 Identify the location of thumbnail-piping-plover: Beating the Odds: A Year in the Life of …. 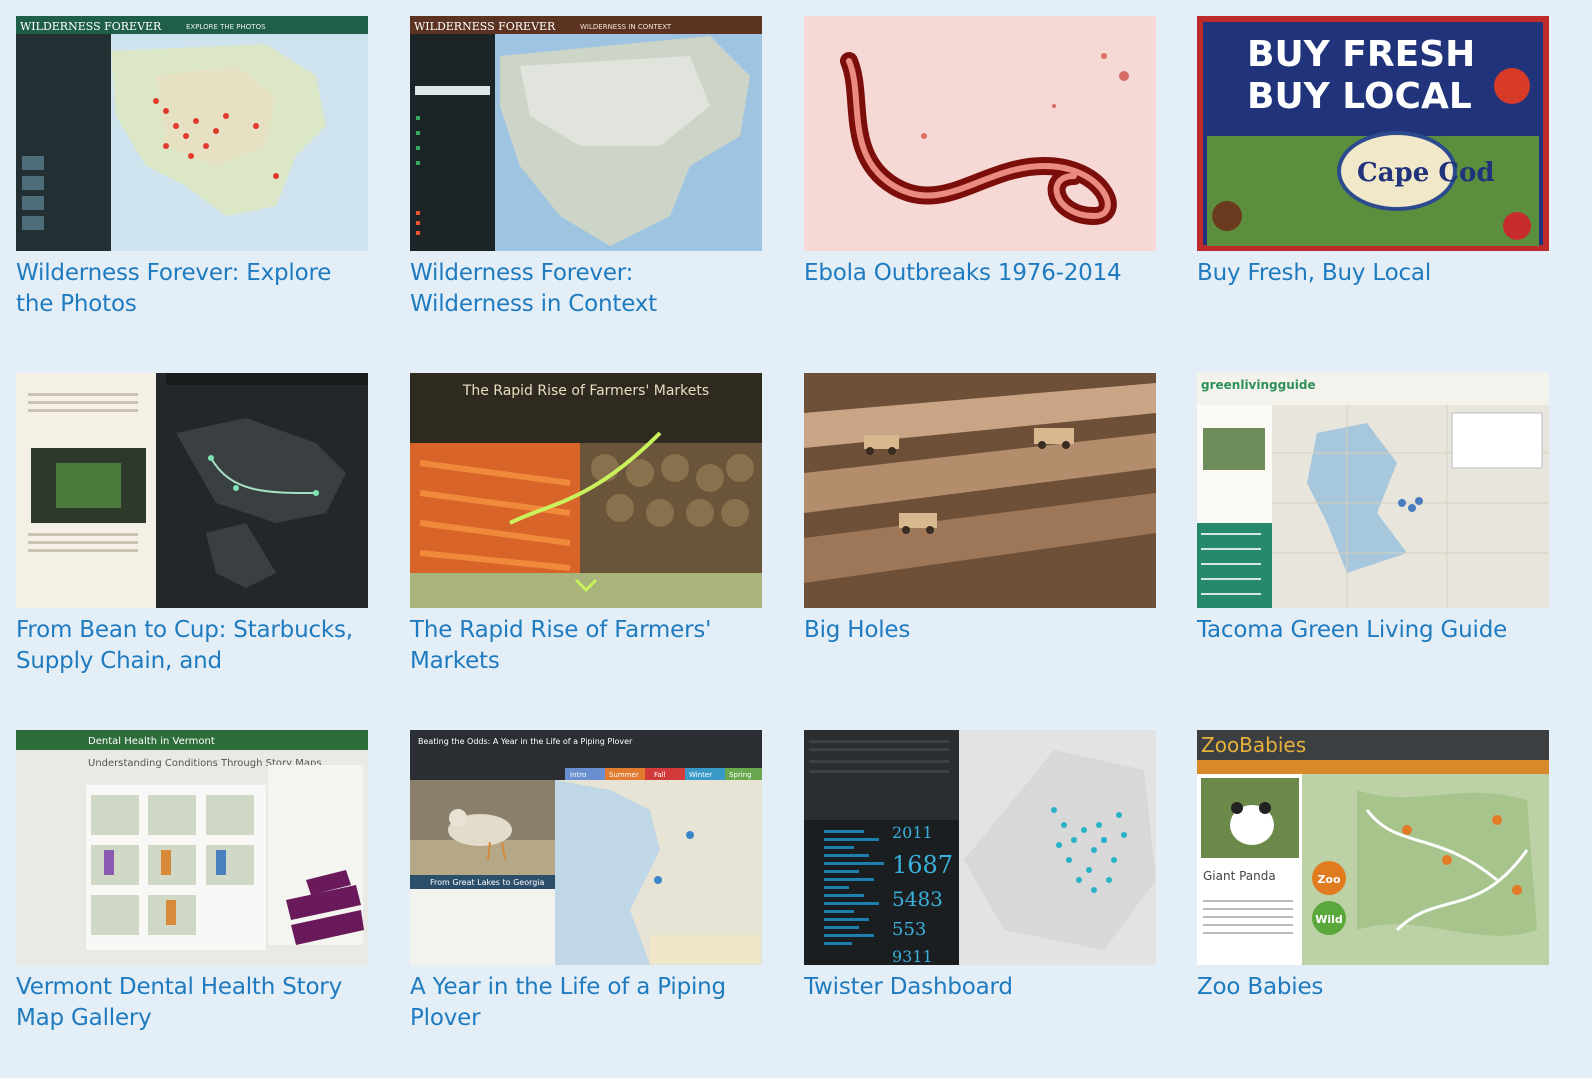
(586, 847).